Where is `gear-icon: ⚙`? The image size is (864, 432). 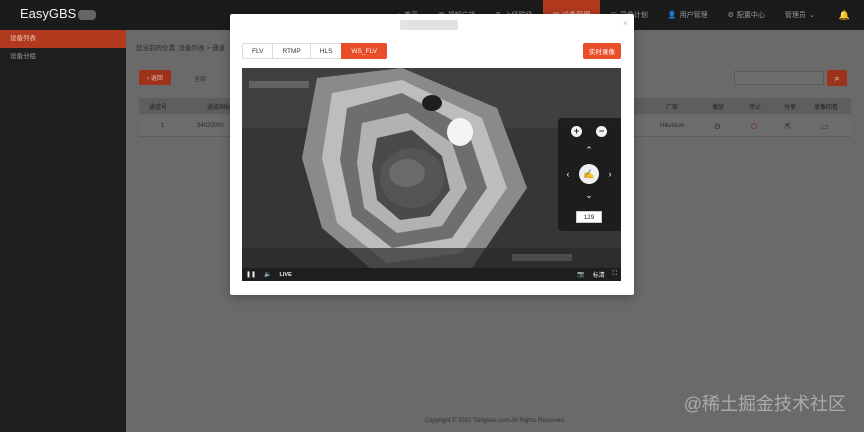 gear-icon: ⚙ is located at coordinates (730, 15).